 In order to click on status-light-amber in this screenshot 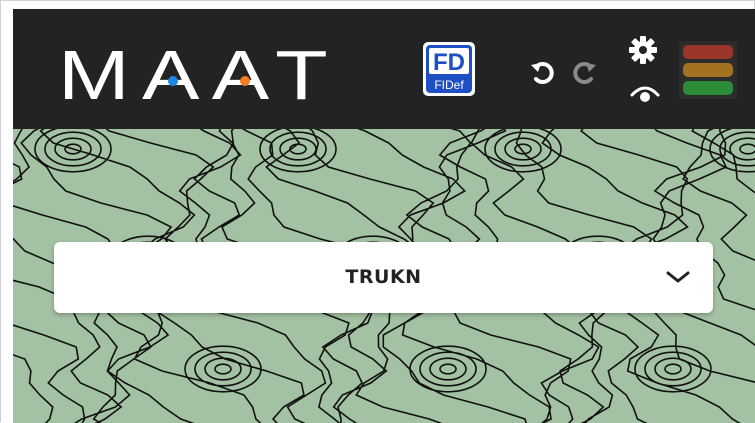, I will do `click(708, 70)`.